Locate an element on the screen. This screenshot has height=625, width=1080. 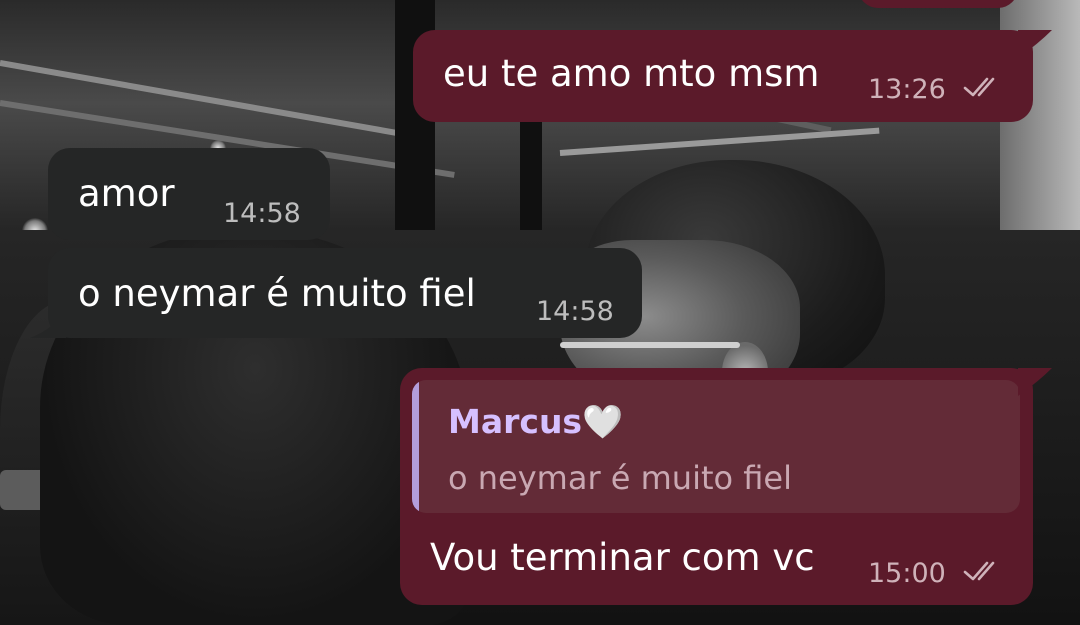
message-meta: 15:00 is located at coordinates (937, 574).